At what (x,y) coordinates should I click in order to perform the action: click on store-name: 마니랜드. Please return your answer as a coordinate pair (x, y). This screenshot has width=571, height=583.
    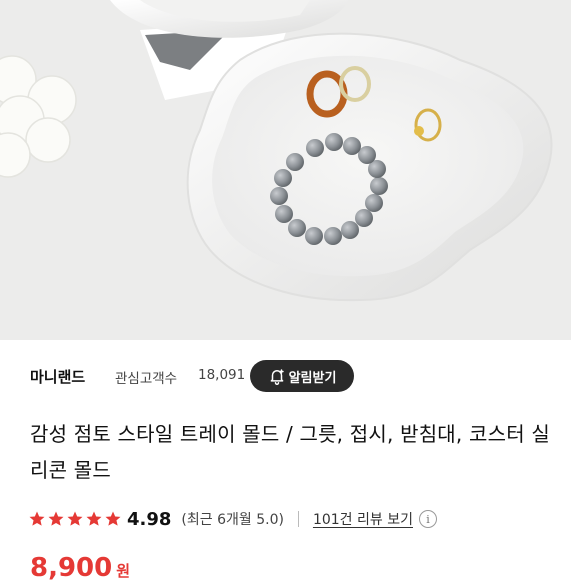
    Looking at the image, I should click on (57, 376).